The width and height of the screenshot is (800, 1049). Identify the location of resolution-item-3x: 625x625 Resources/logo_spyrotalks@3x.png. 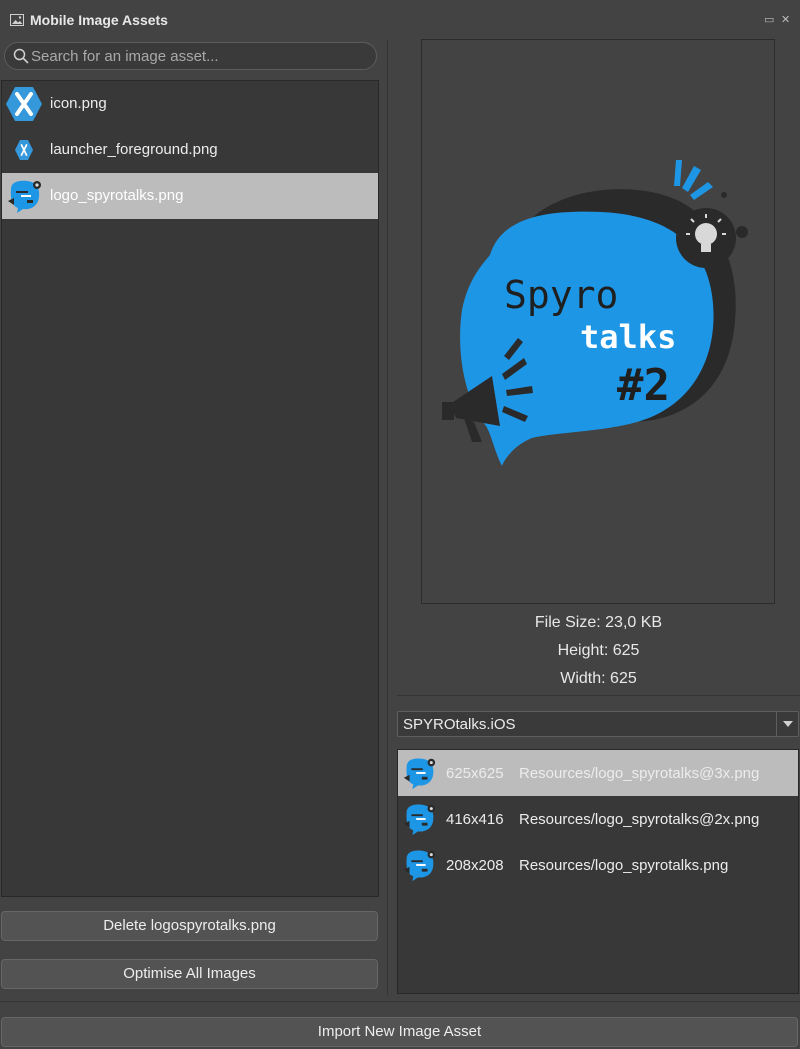
(598, 773).